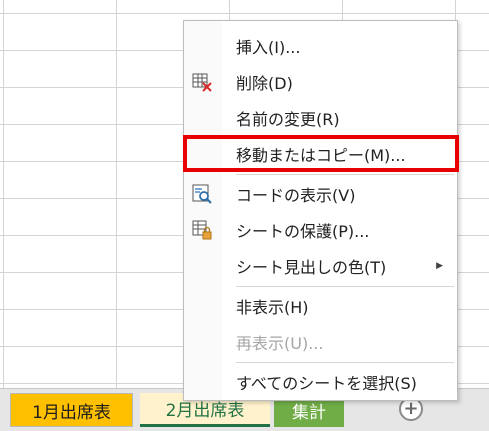 The width and height of the screenshot is (489, 431). What do you see at coordinates (311, 267) in the screenshot?
I see `menu-item-label: シート見出しの色(T)` at bounding box center [311, 267].